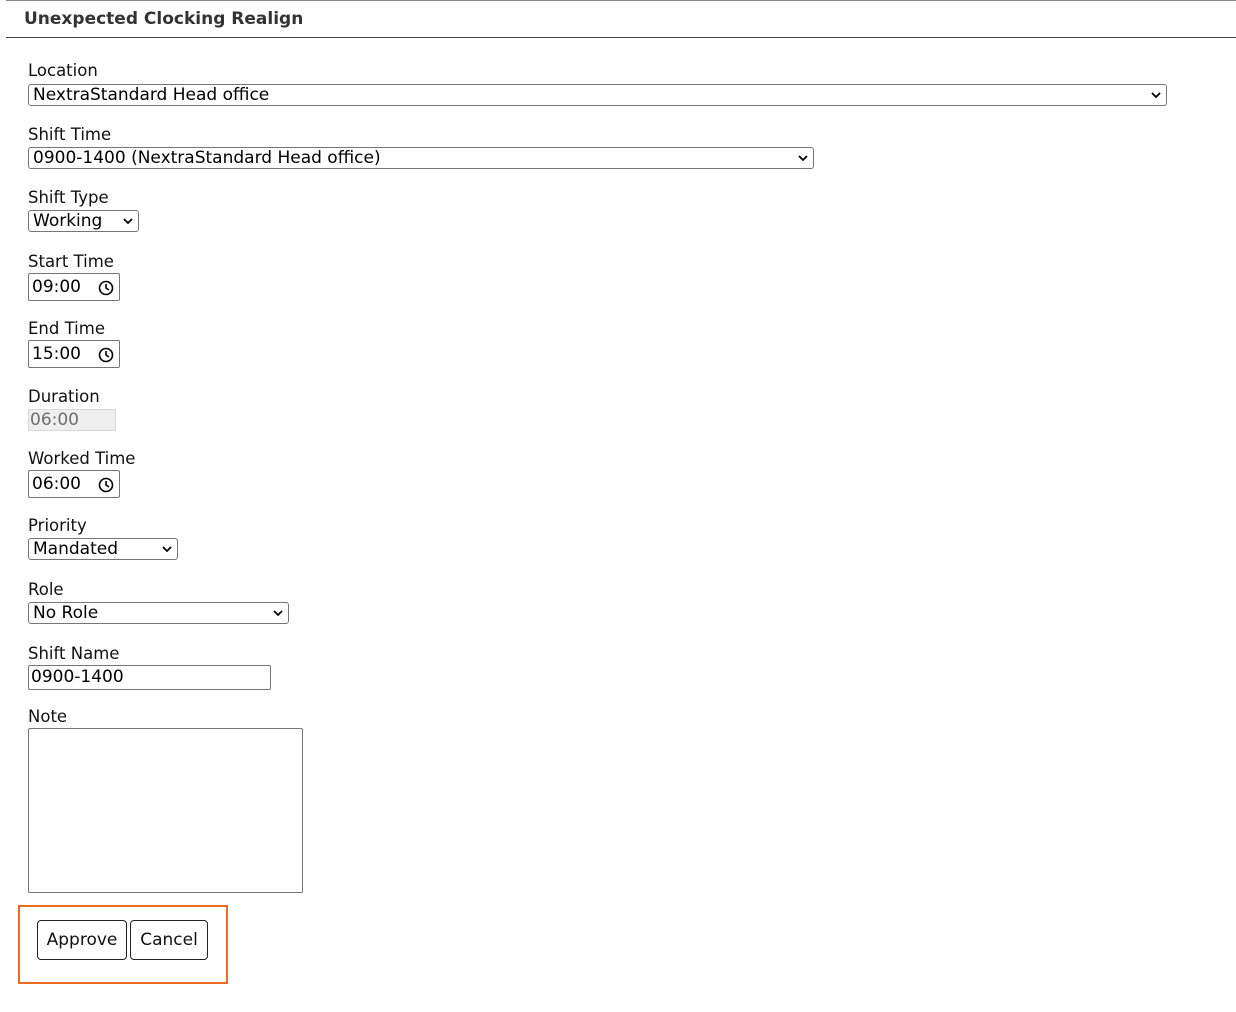  Describe the element at coordinates (165, 810) in the screenshot. I see `note-textarea` at that location.